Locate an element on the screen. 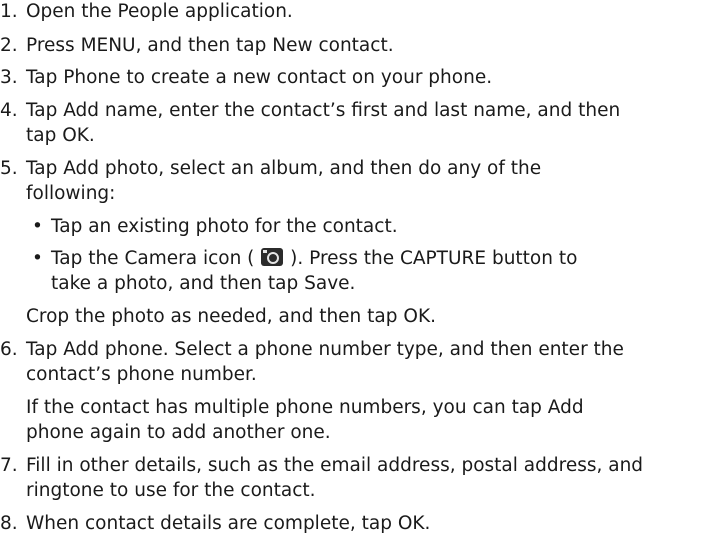 This screenshot has width=725, height=542. bullet-text: take a photo, and then tap Save. is located at coordinates (203, 283).